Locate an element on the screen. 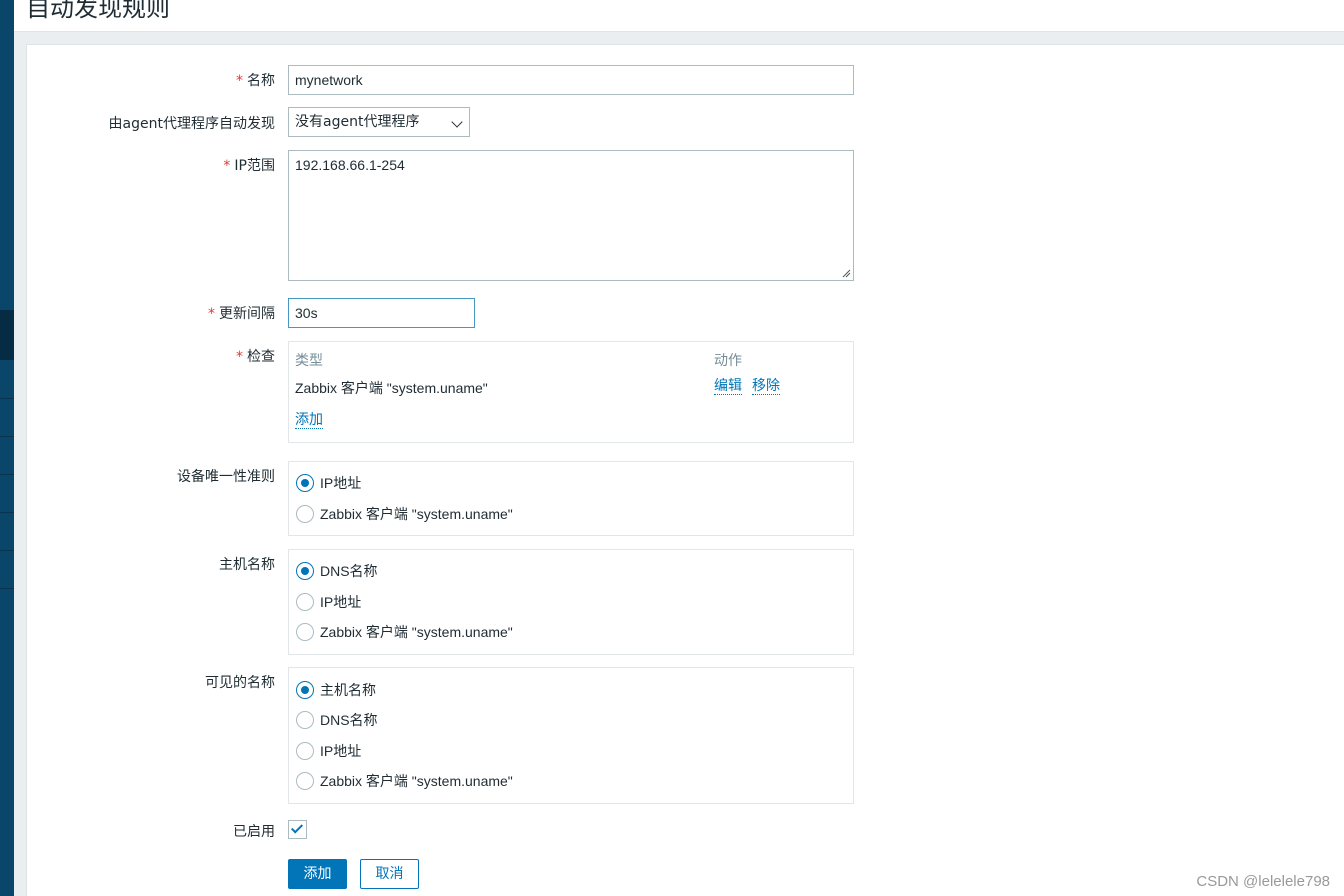 The image size is (1344, 896). ip-range-value: 192.168.66.1-254 is located at coordinates (350, 165).